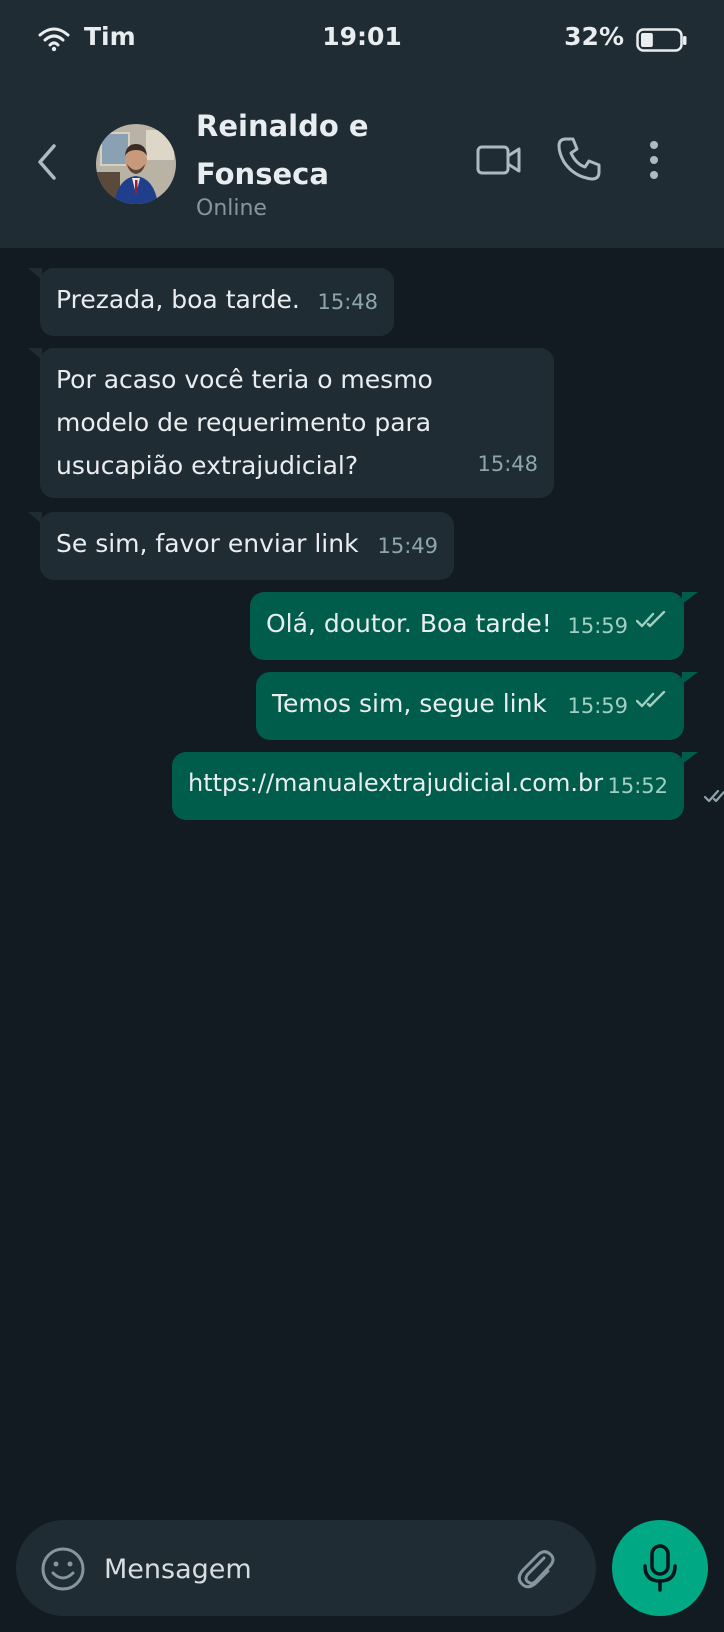 The width and height of the screenshot is (724, 1632). I want to click on avatar, so click(136, 164).